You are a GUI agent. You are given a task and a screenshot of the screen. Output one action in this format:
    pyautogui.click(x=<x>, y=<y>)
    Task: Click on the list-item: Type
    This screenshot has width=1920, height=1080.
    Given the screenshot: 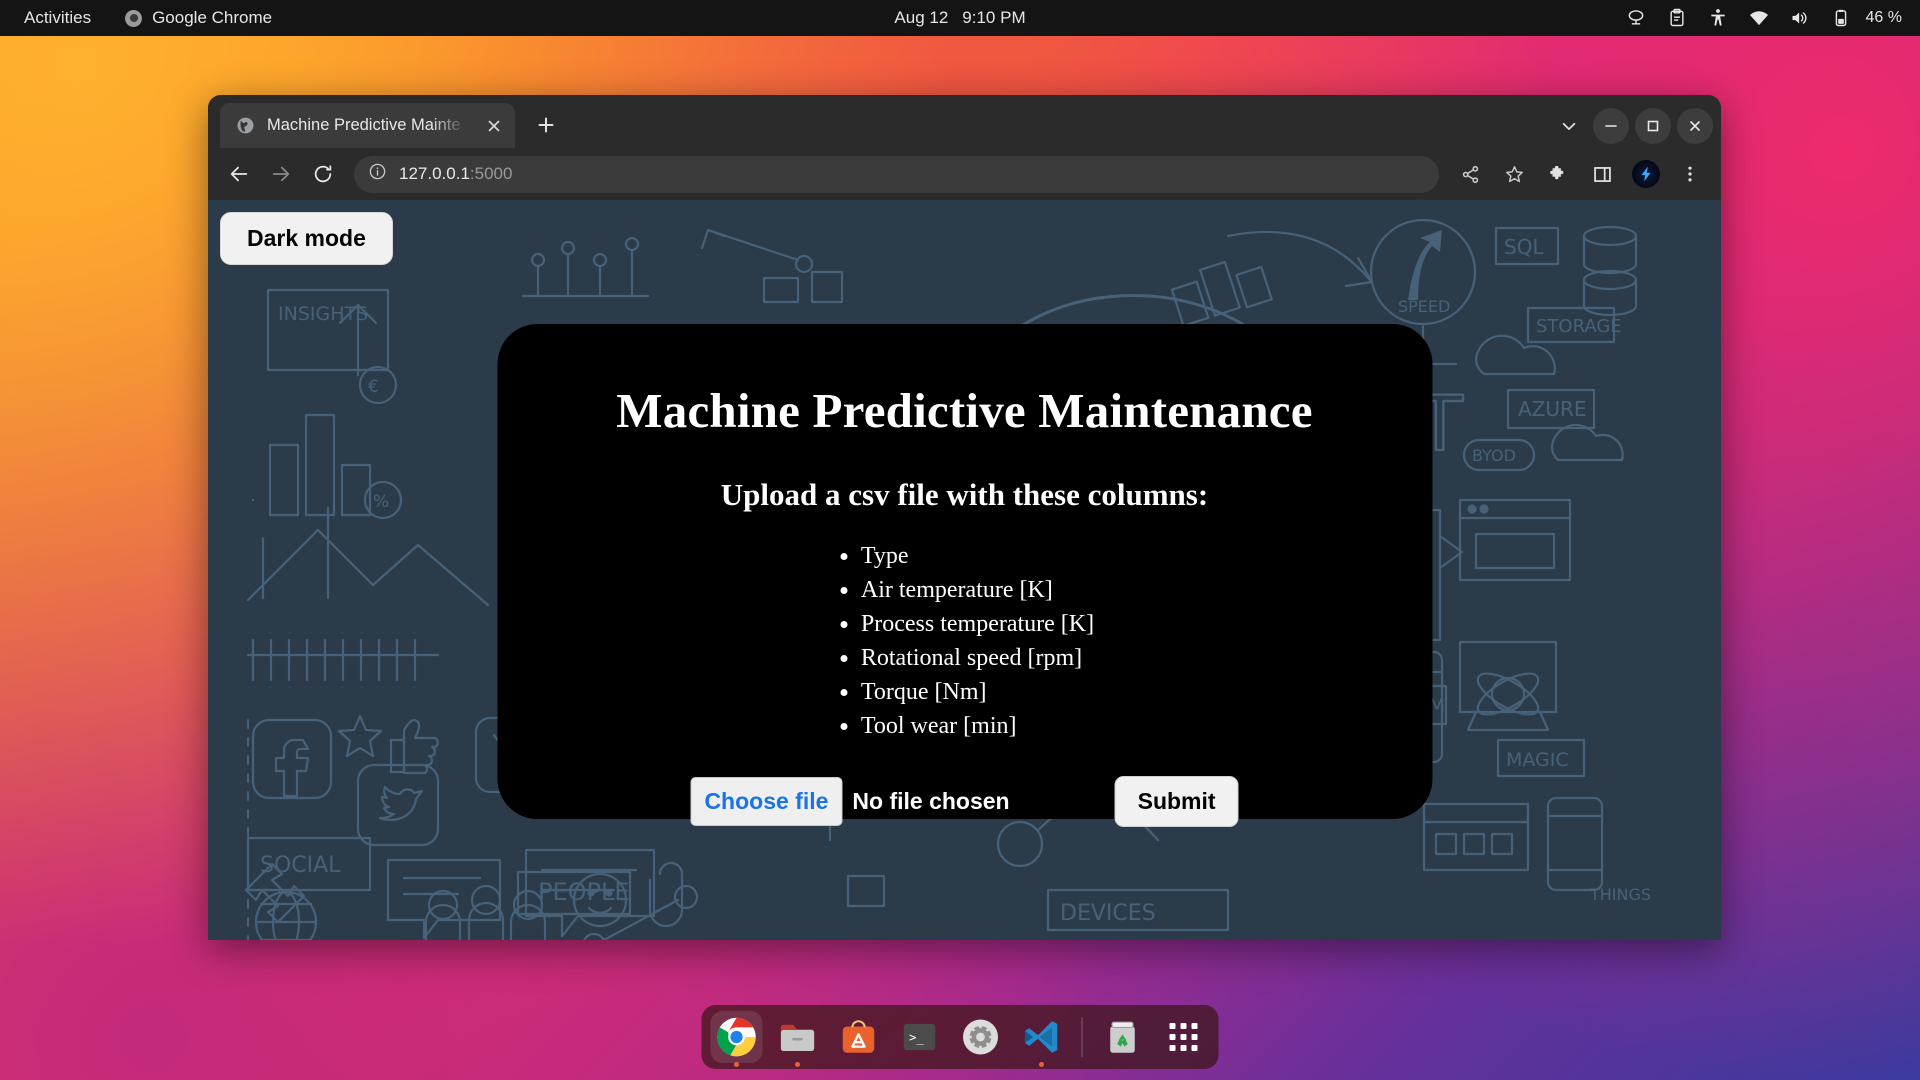 What is the action you would take?
    pyautogui.click(x=977, y=556)
    